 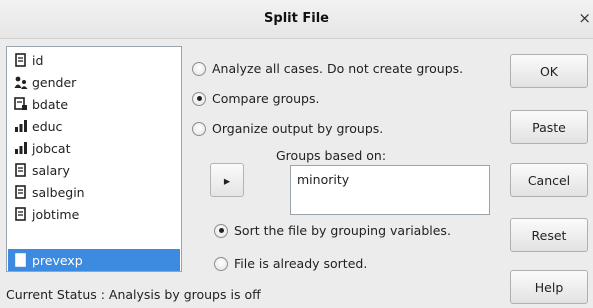 I want to click on title-bar: Split File ×, so click(x=296, y=19).